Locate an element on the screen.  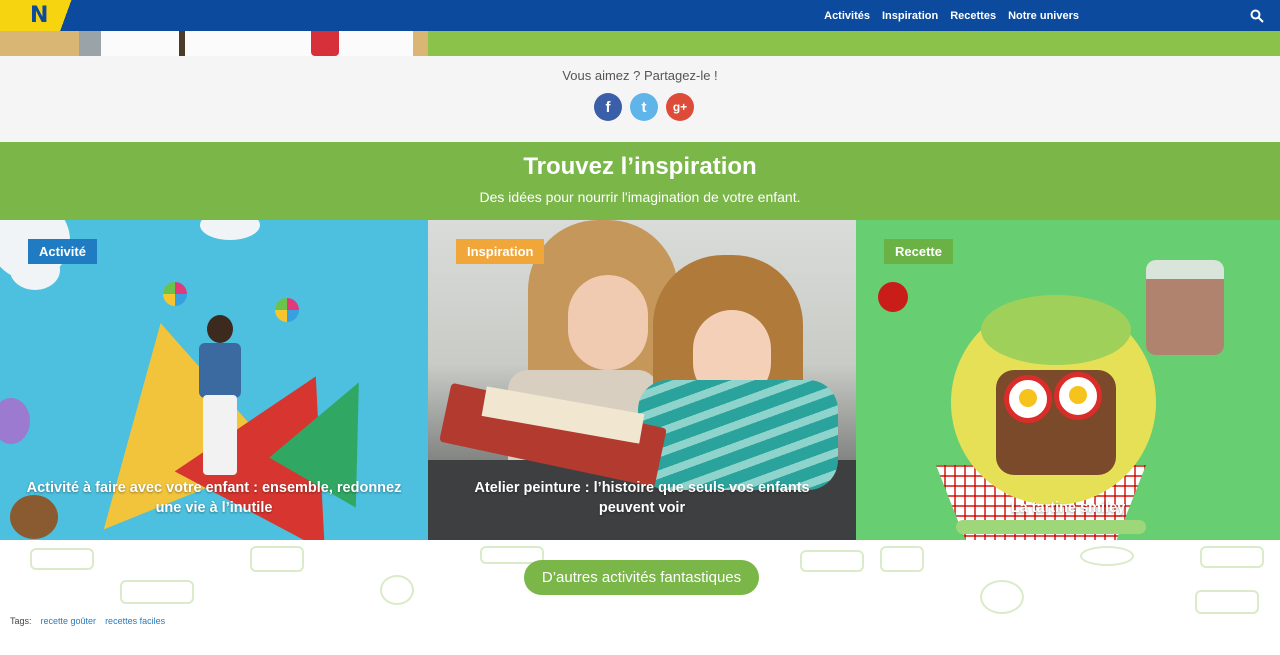
girl-left-face is located at coordinates (608, 322).